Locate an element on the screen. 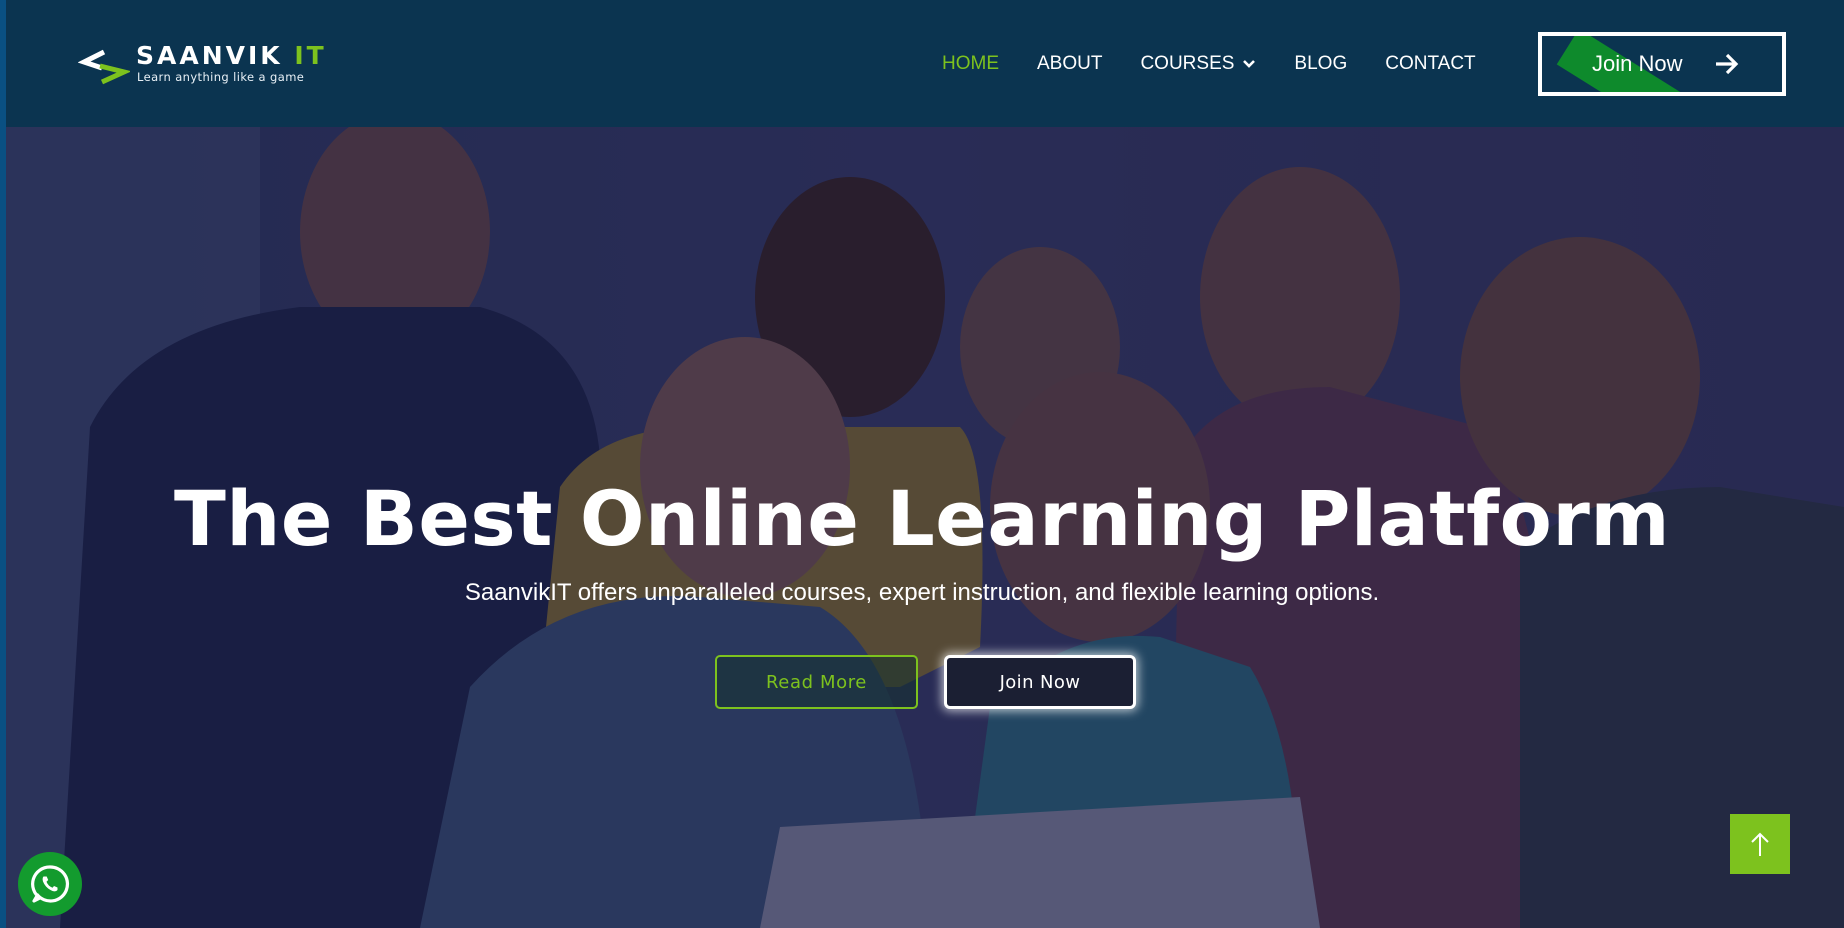 This screenshot has height=928, width=1844. brand-name-main: SAANVIK is located at coordinates (215, 55).